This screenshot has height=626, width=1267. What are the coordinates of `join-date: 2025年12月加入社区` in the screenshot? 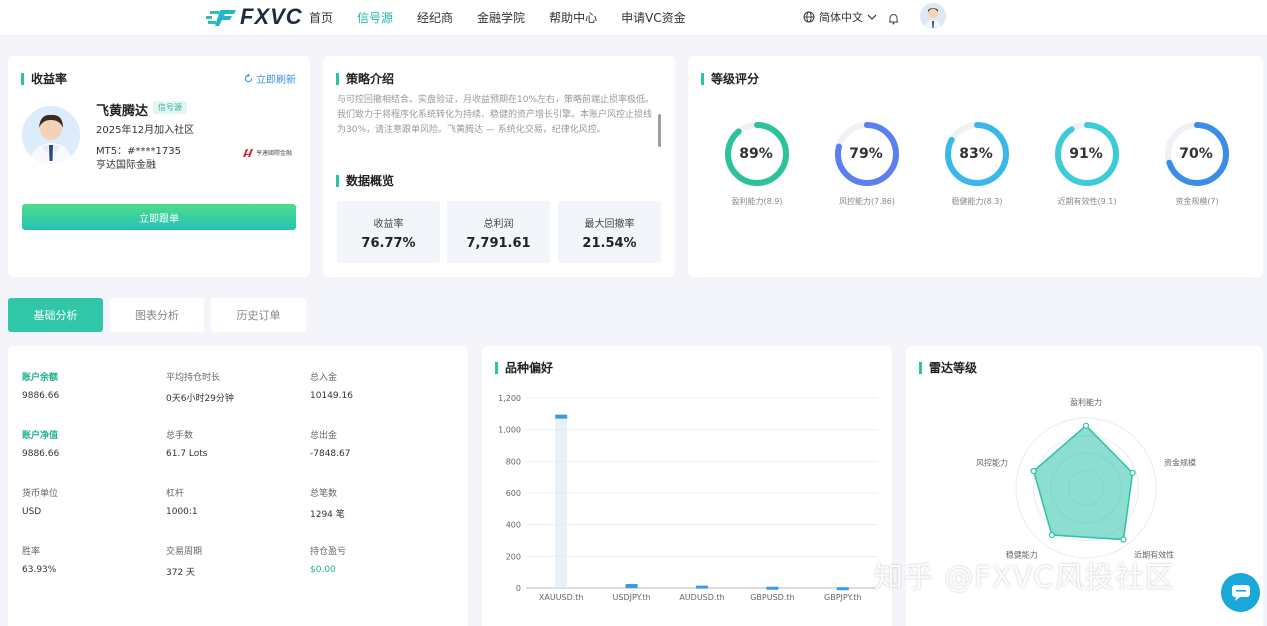 It's located at (145, 130).